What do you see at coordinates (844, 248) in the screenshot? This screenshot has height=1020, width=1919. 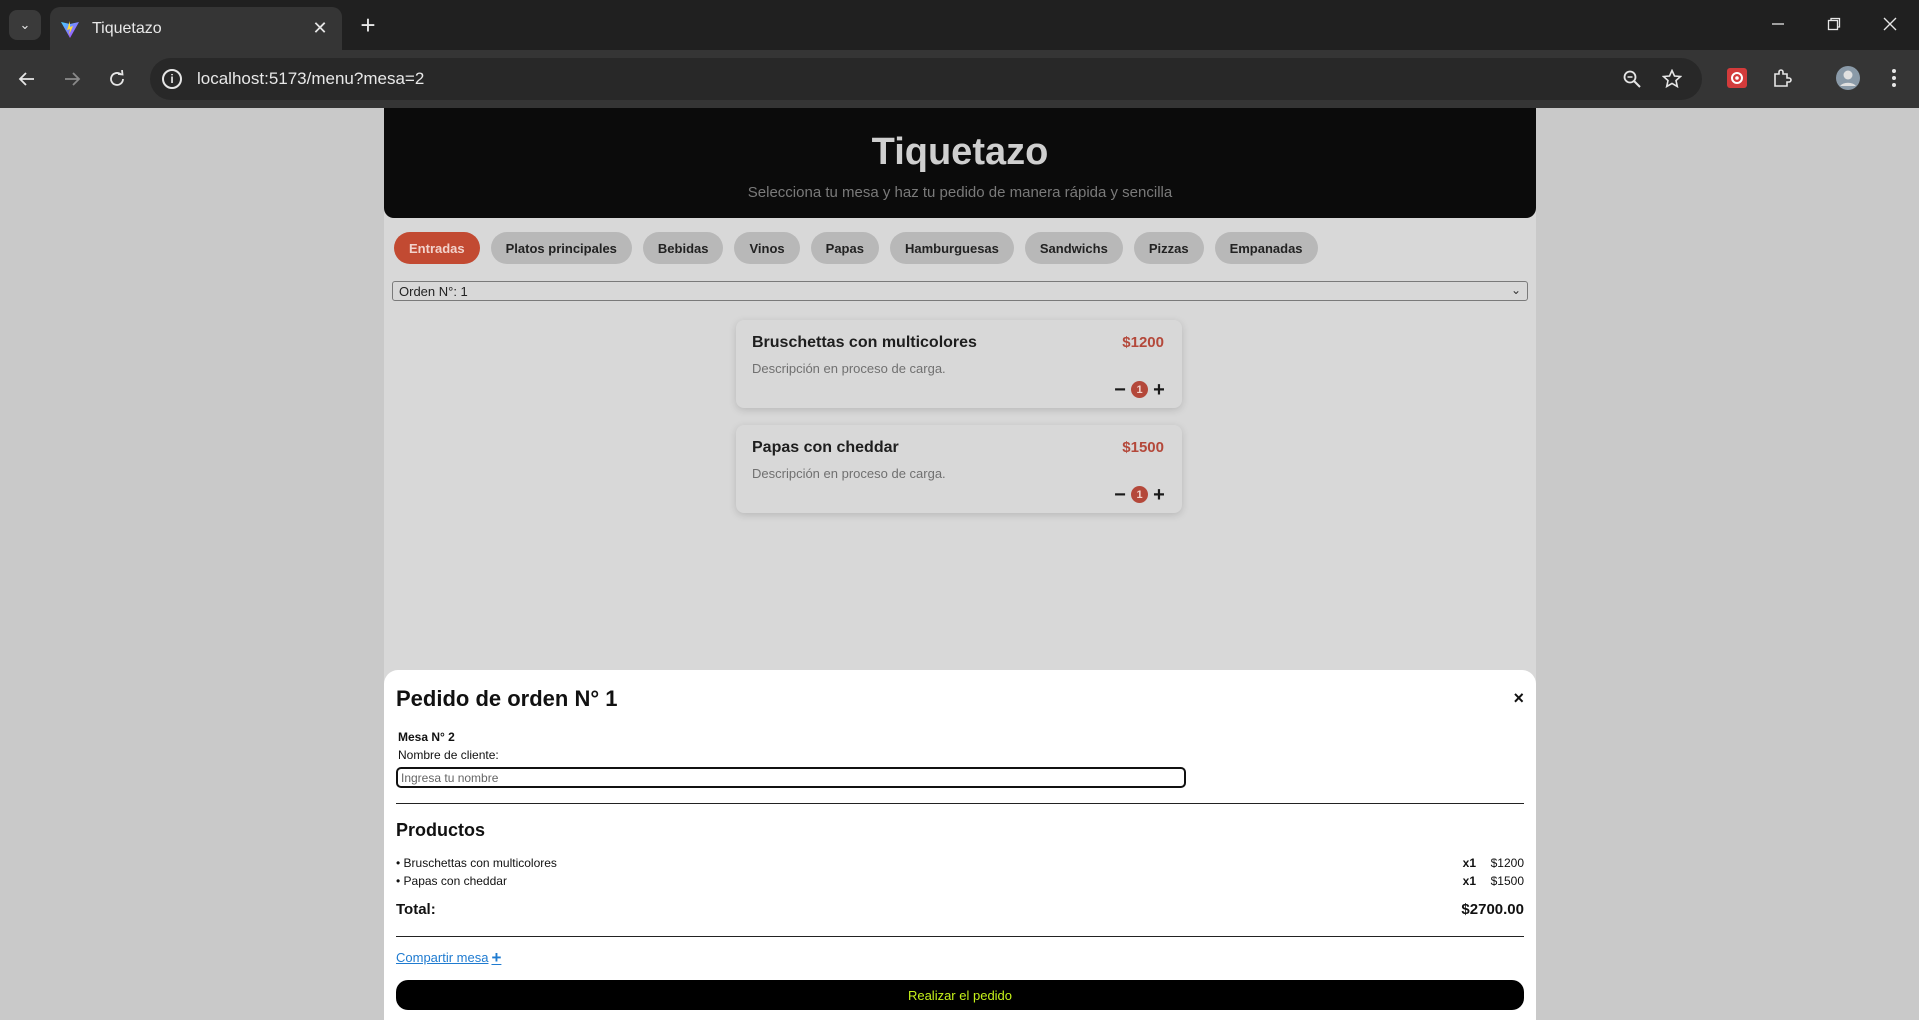 I see `category-tab: Papas` at bounding box center [844, 248].